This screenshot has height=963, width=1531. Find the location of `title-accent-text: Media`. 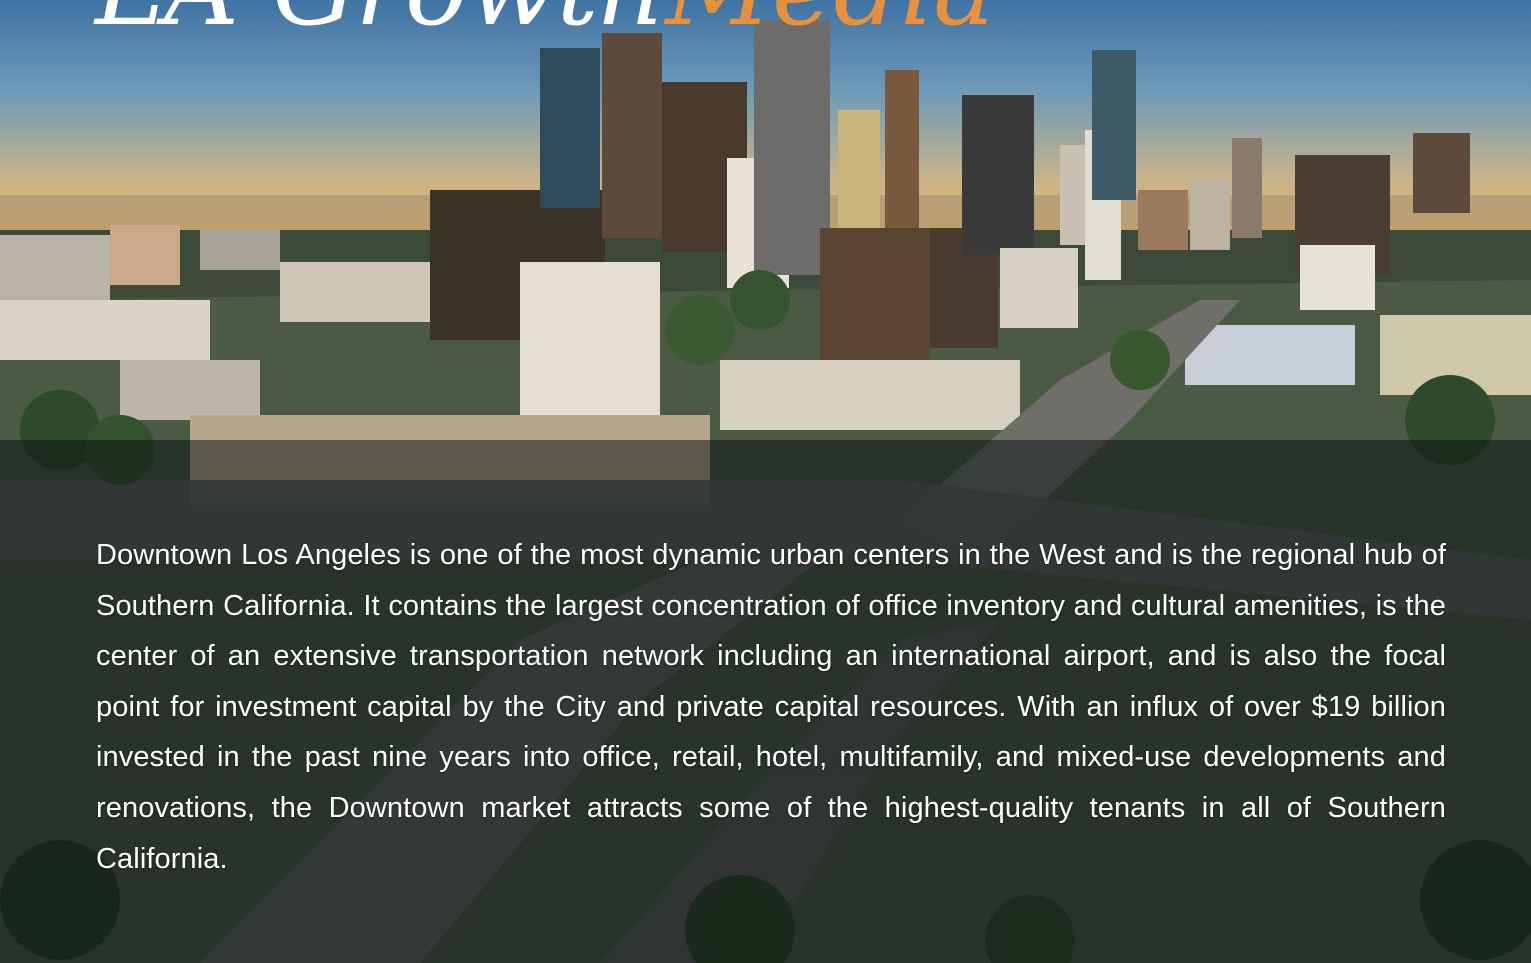

title-accent-text: Media is located at coordinates (830, 24).